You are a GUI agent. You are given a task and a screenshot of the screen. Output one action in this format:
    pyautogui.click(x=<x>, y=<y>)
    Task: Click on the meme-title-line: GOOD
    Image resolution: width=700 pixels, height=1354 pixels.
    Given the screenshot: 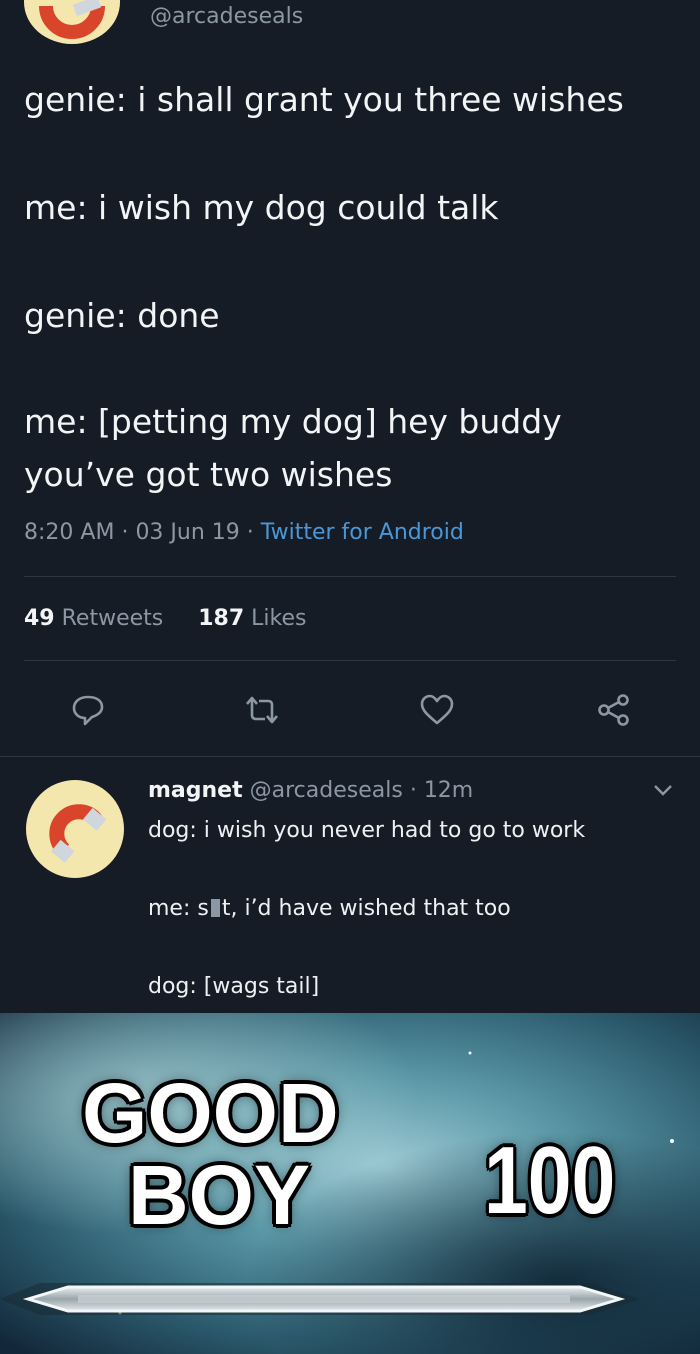 What is the action you would take?
    pyautogui.click(x=210, y=1113)
    